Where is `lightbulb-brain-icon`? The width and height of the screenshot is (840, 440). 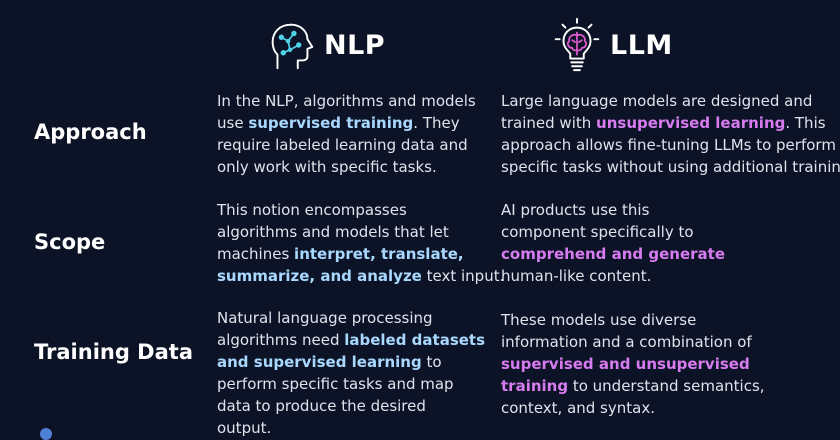
lightbulb-brain-icon is located at coordinates (577, 44).